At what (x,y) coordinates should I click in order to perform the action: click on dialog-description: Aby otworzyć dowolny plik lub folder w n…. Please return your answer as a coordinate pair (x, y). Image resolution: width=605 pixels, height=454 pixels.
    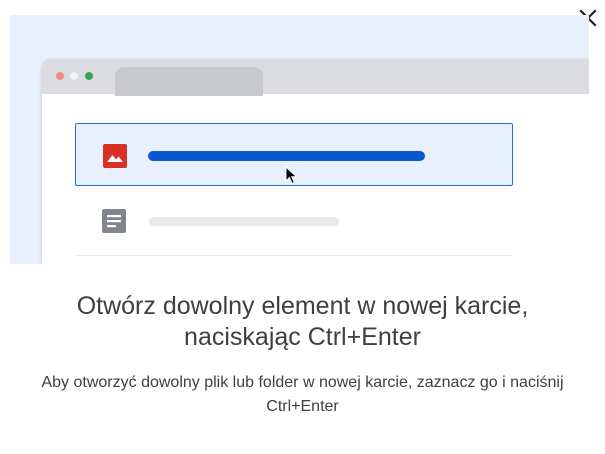
    Looking at the image, I should click on (302, 394).